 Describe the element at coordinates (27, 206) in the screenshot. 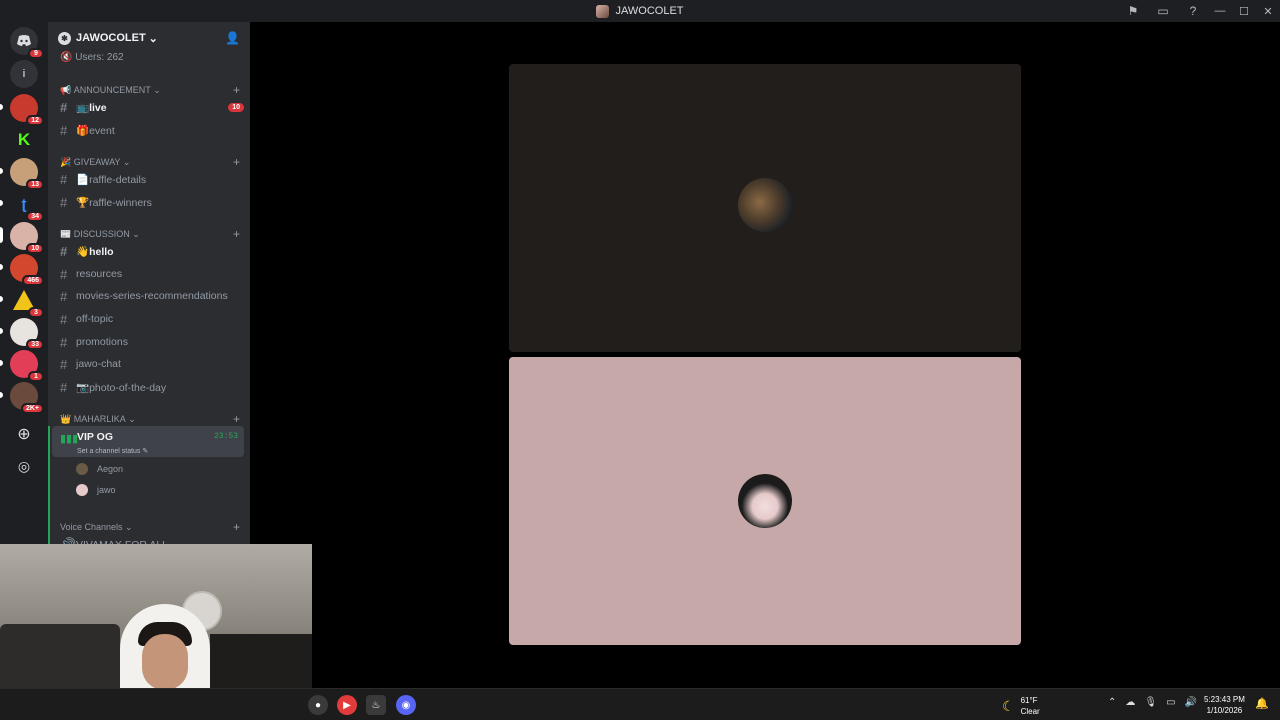

I see `server-icon: ʈ 34` at that location.